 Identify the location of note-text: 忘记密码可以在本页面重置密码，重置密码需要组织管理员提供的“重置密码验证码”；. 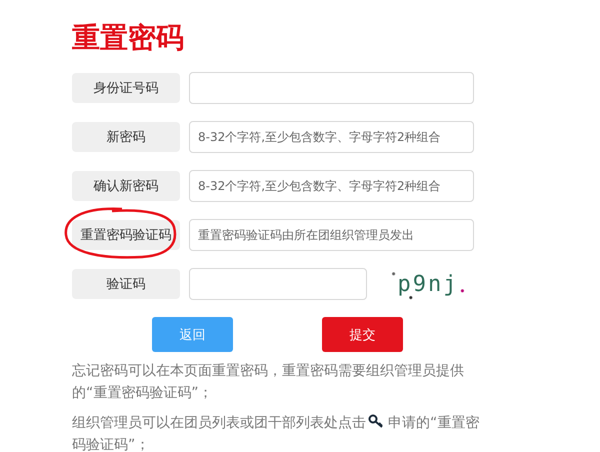
(268, 382).